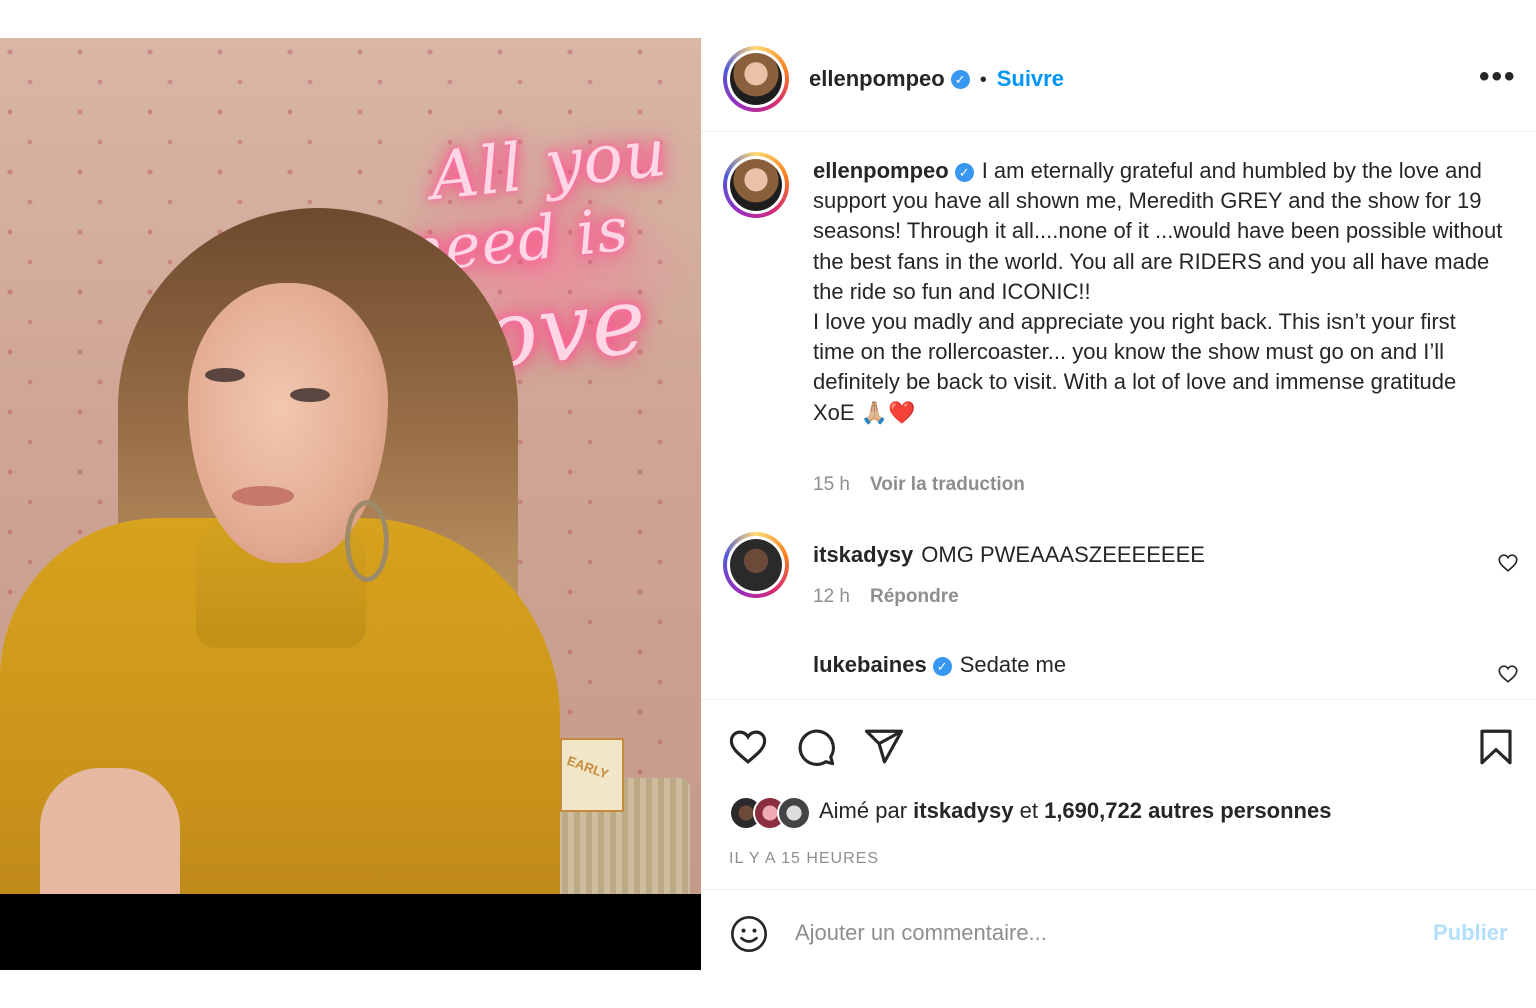  Describe the element at coordinates (877, 78) in the screenshot. I see `header-username: ellenpompeo` at that location.